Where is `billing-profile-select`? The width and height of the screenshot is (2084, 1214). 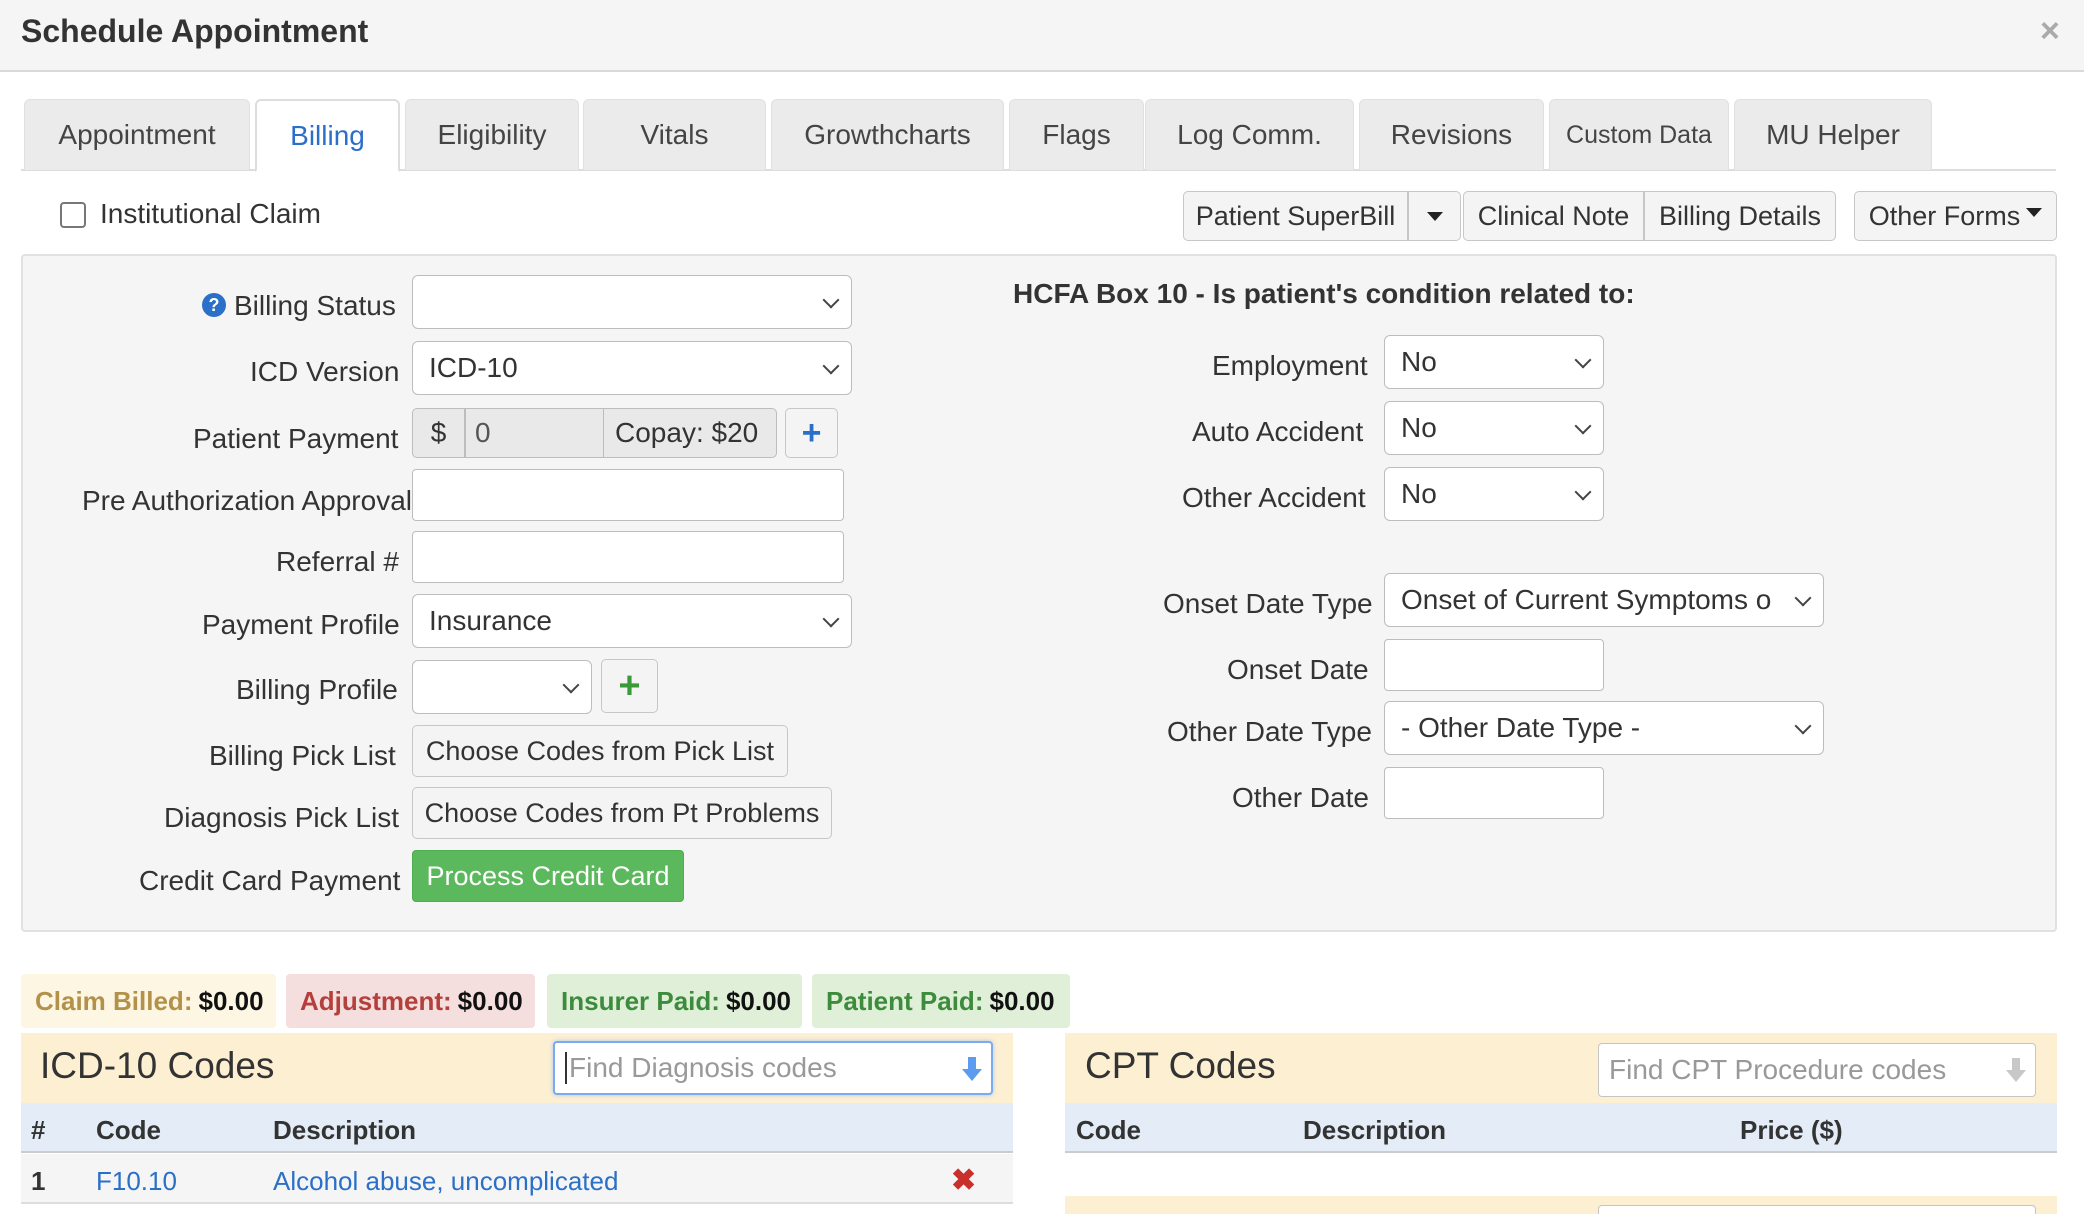
billing-profile-select is located at coordinates (502, 687).